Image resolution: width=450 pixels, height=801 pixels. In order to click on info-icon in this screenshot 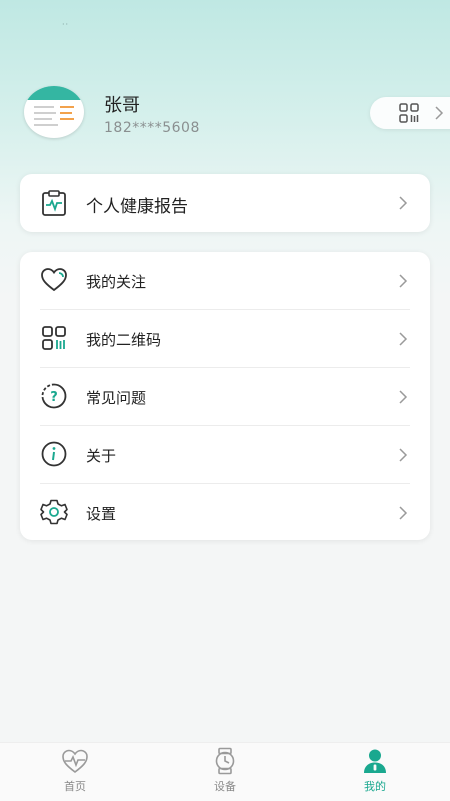, I will do `click(54, 454)`.